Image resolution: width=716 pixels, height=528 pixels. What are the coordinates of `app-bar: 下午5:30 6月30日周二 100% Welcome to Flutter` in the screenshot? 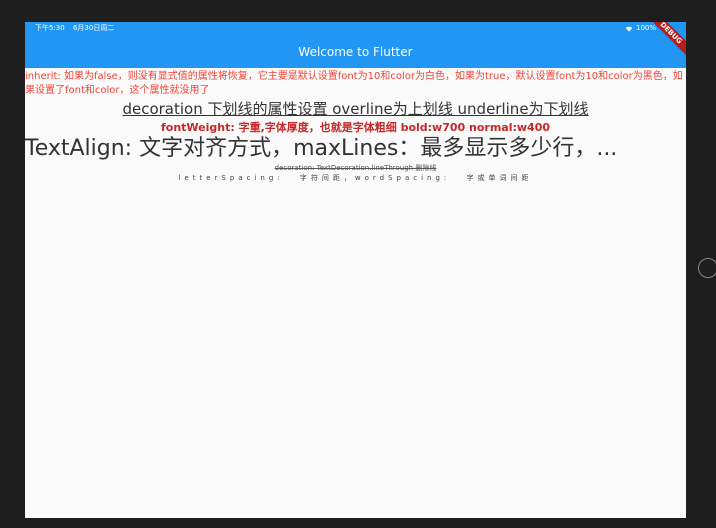 It's located at (355, 45).